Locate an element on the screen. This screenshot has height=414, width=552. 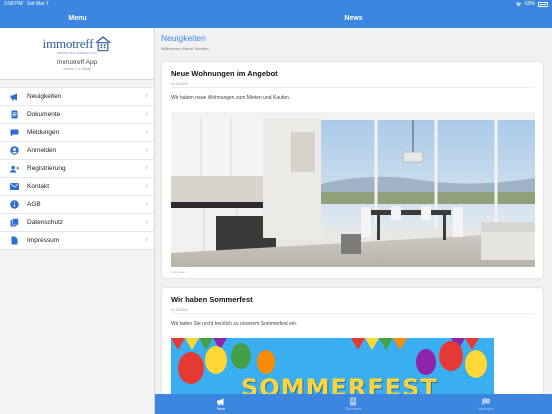
logo-text: immotreff is located at coordinates (68, 43).